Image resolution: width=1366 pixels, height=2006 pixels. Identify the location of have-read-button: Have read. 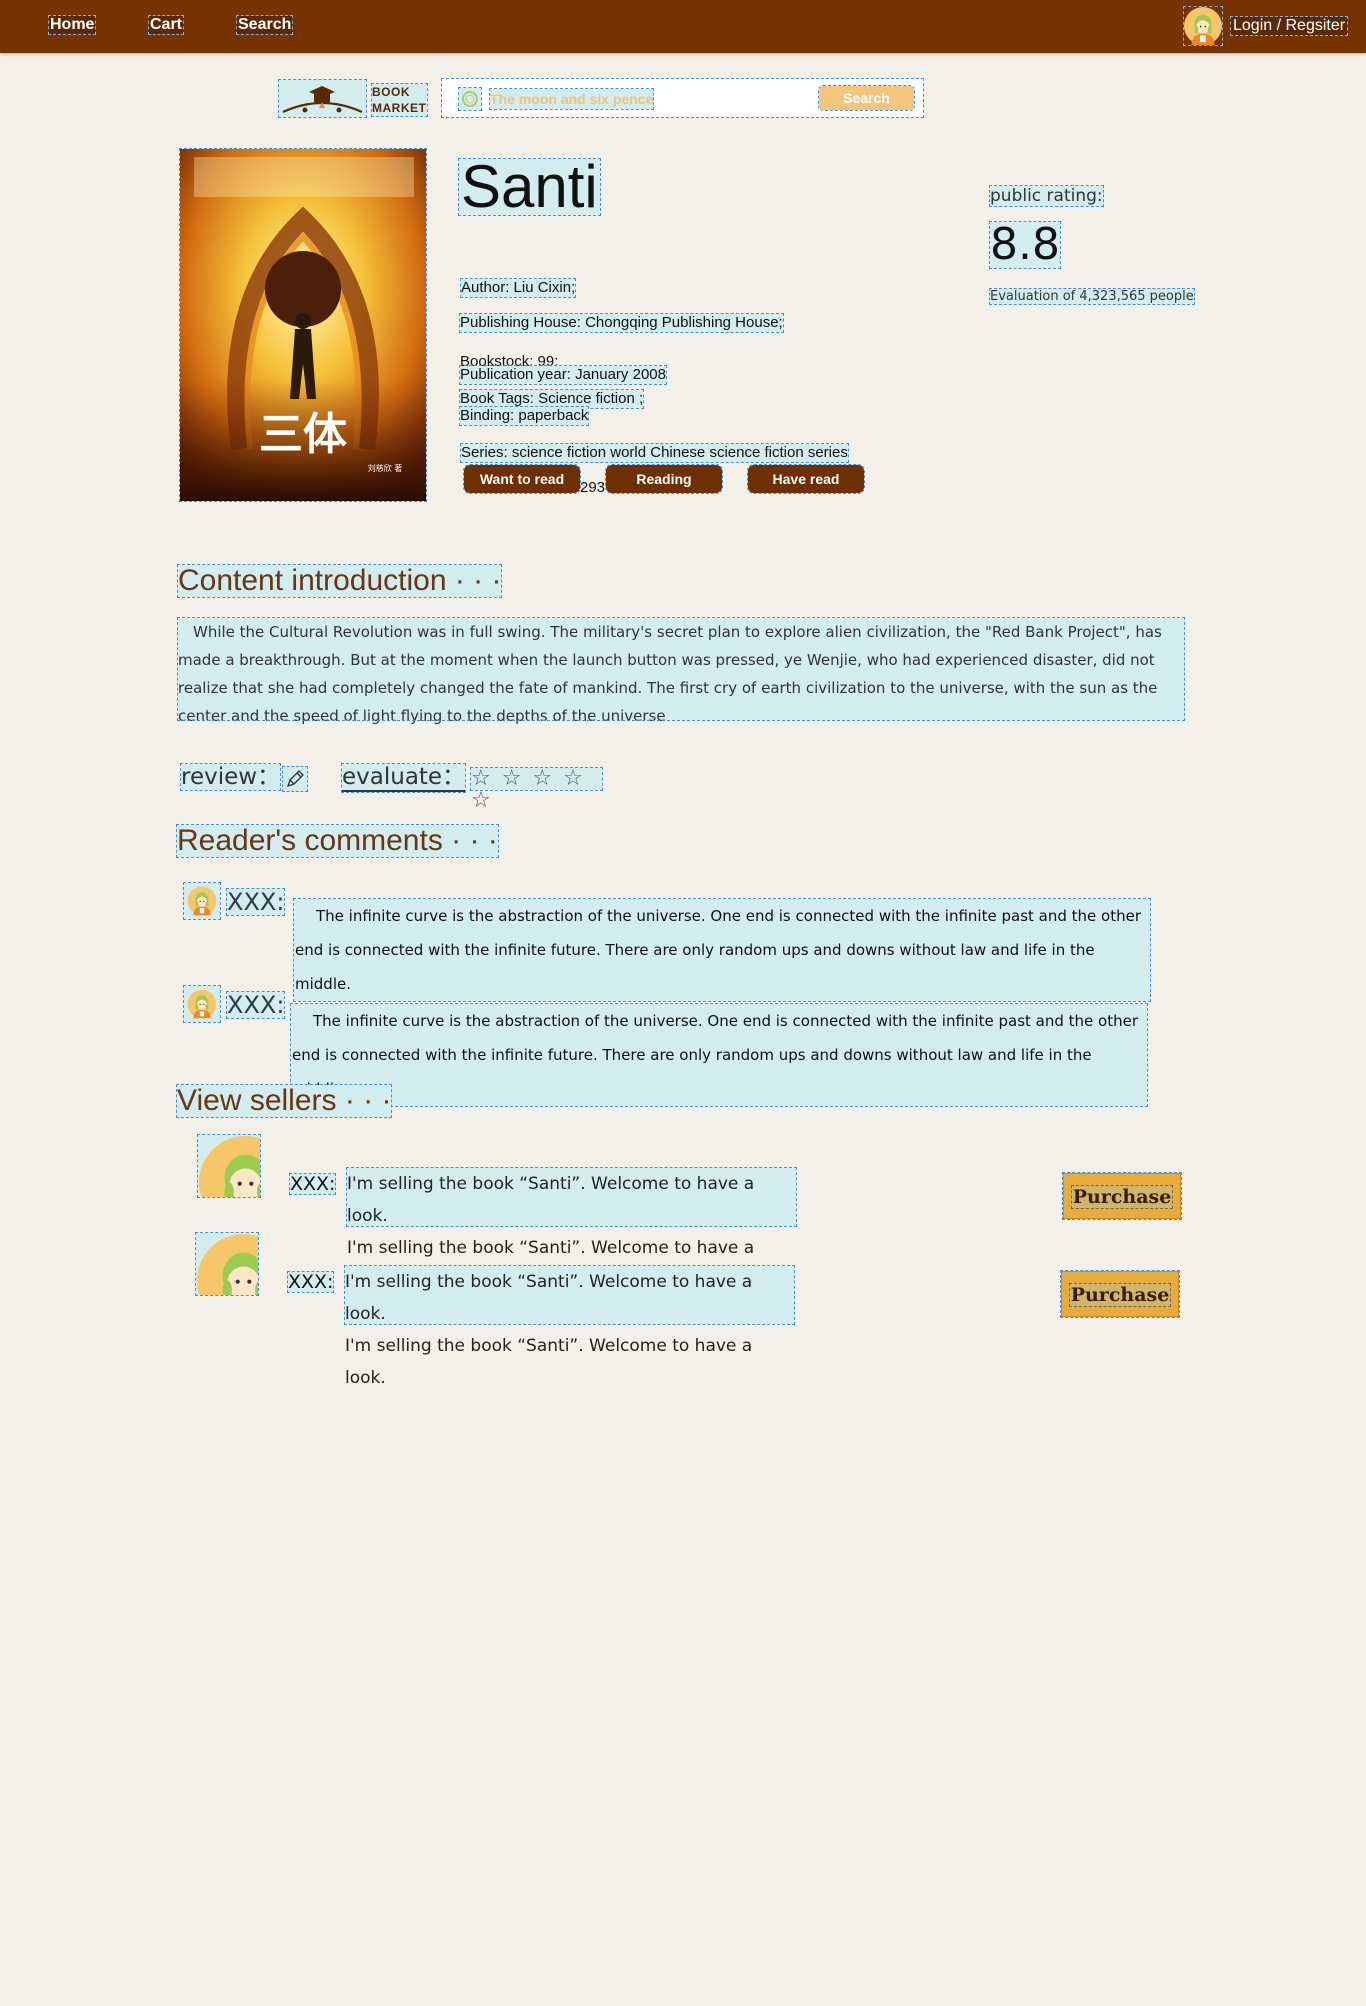
(806, 479).